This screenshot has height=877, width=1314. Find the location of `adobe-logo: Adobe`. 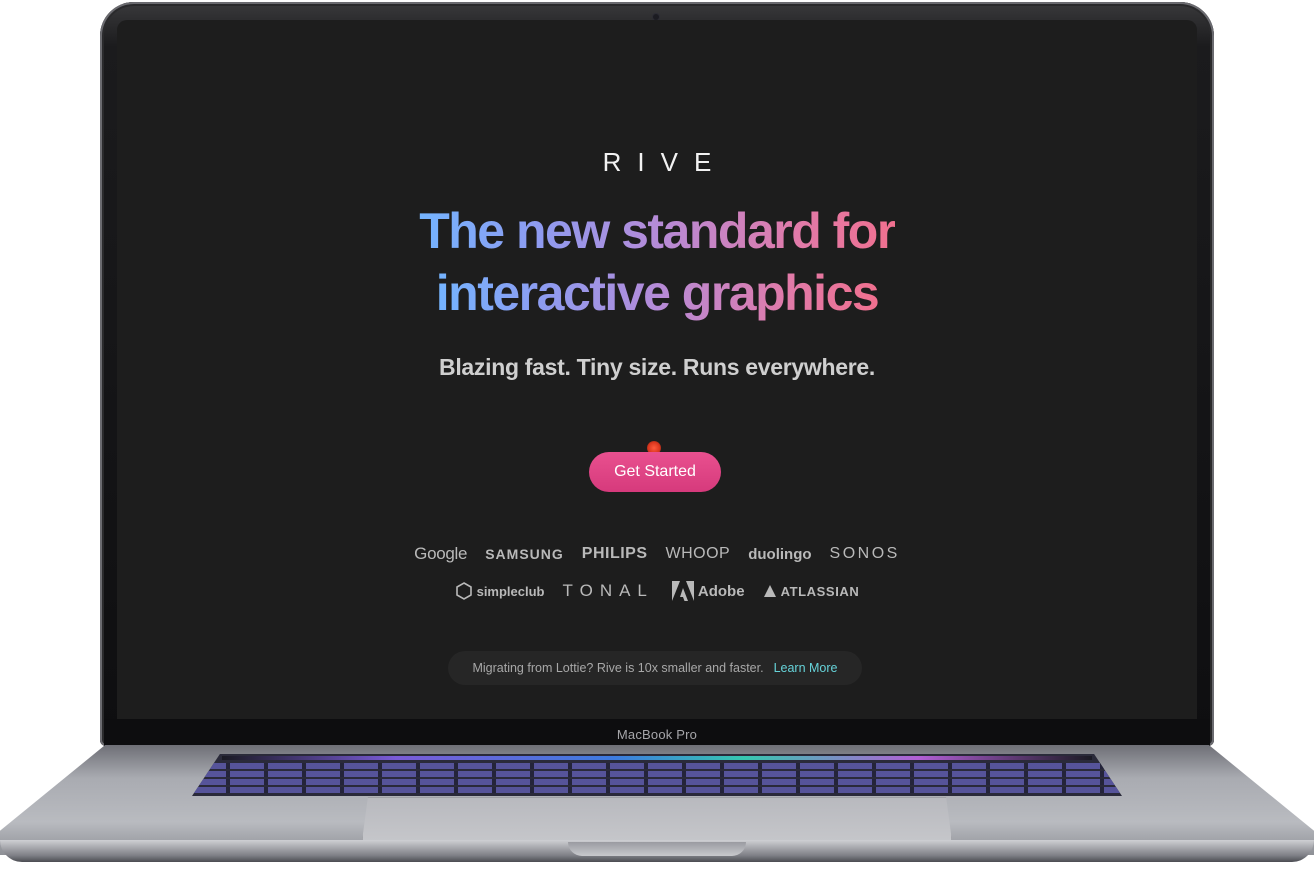

adobe-logo: Adobe is located at coordinates (708, 591).